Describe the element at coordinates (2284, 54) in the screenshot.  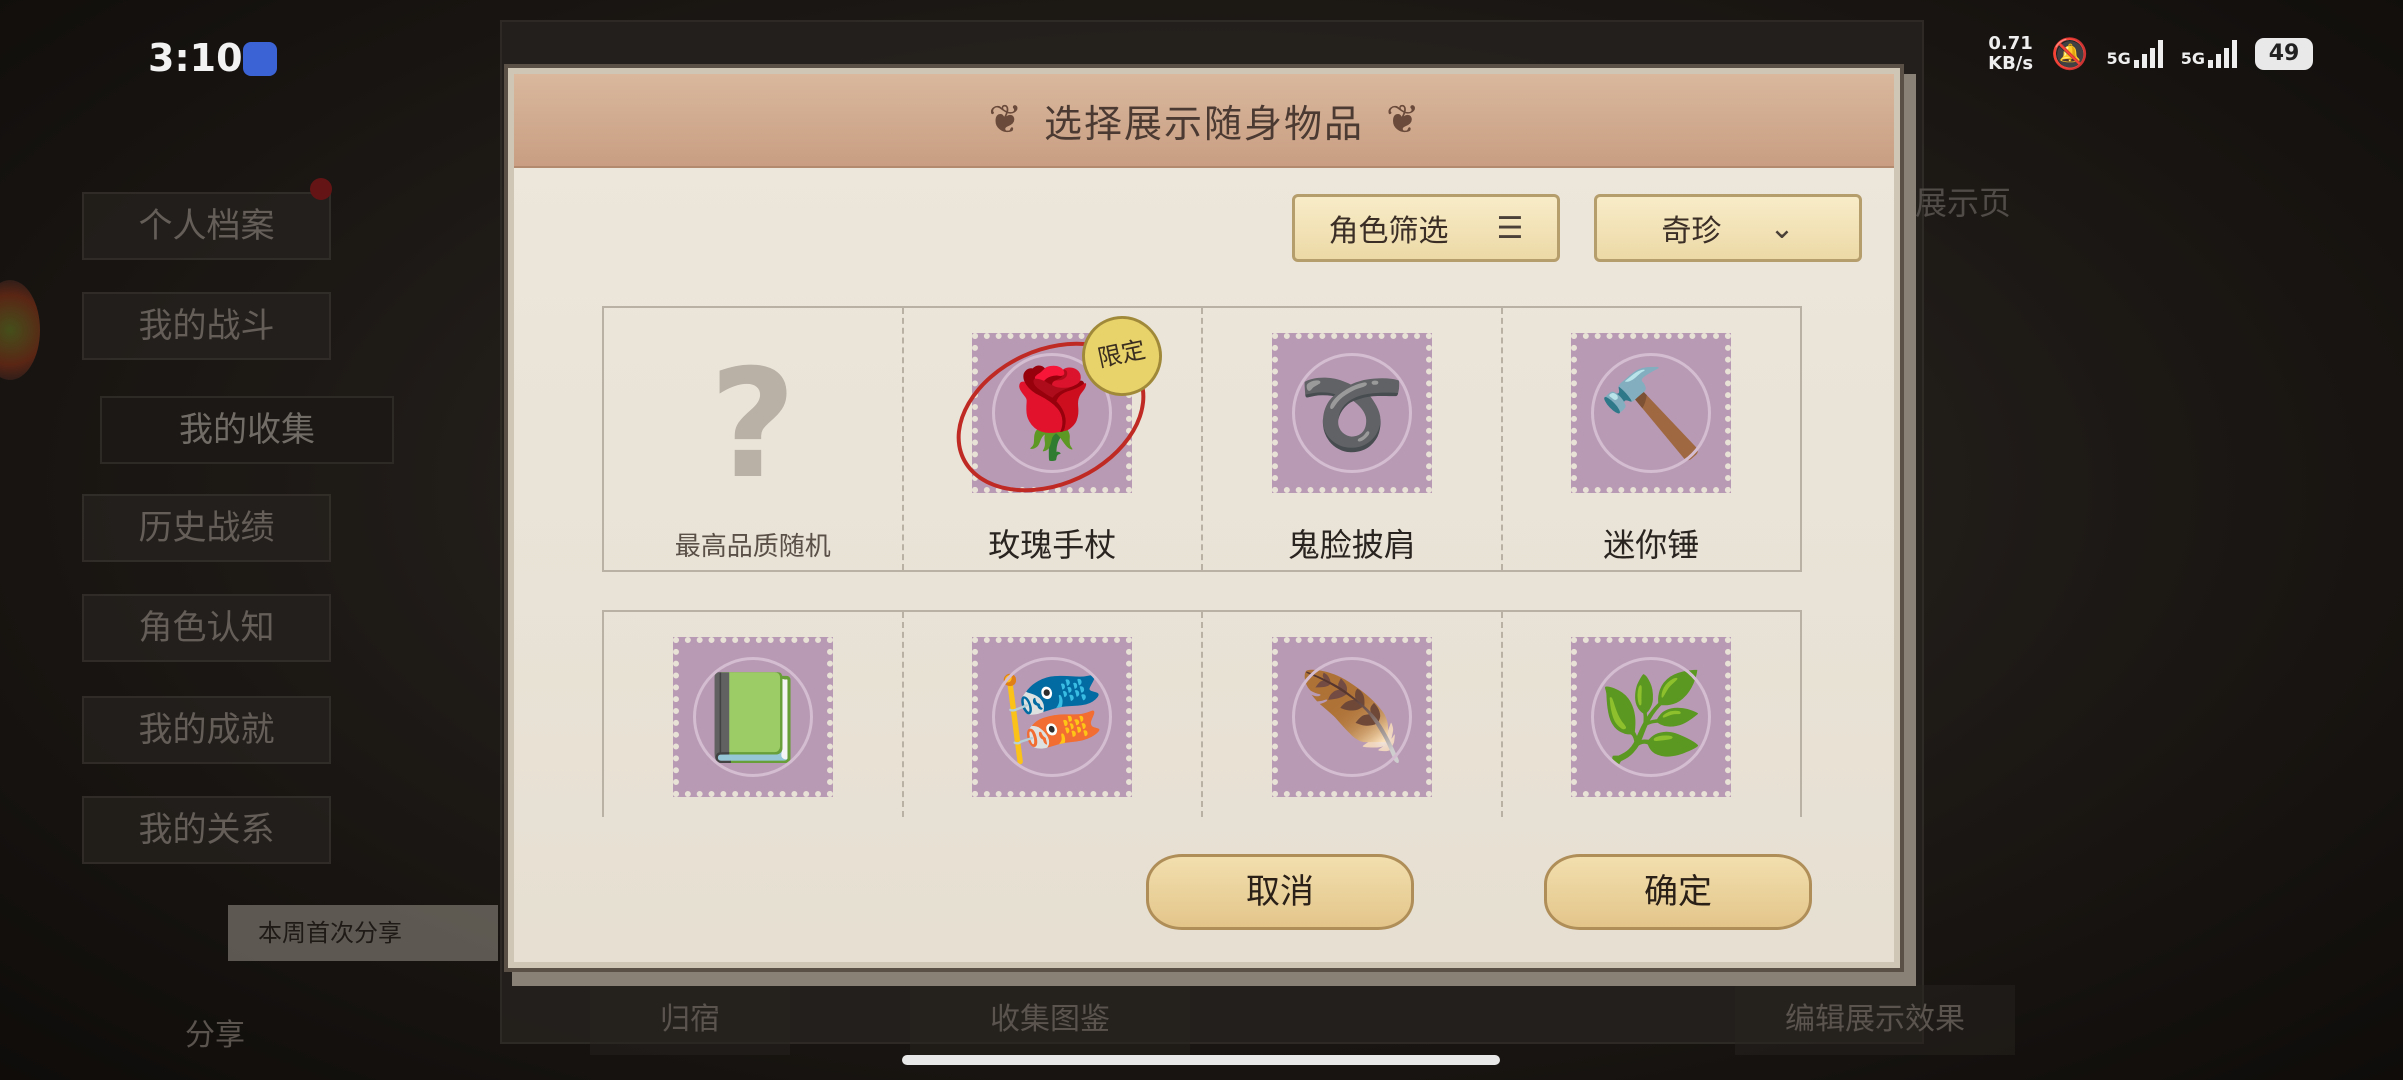
I see `battery-icon: 49` at that location.